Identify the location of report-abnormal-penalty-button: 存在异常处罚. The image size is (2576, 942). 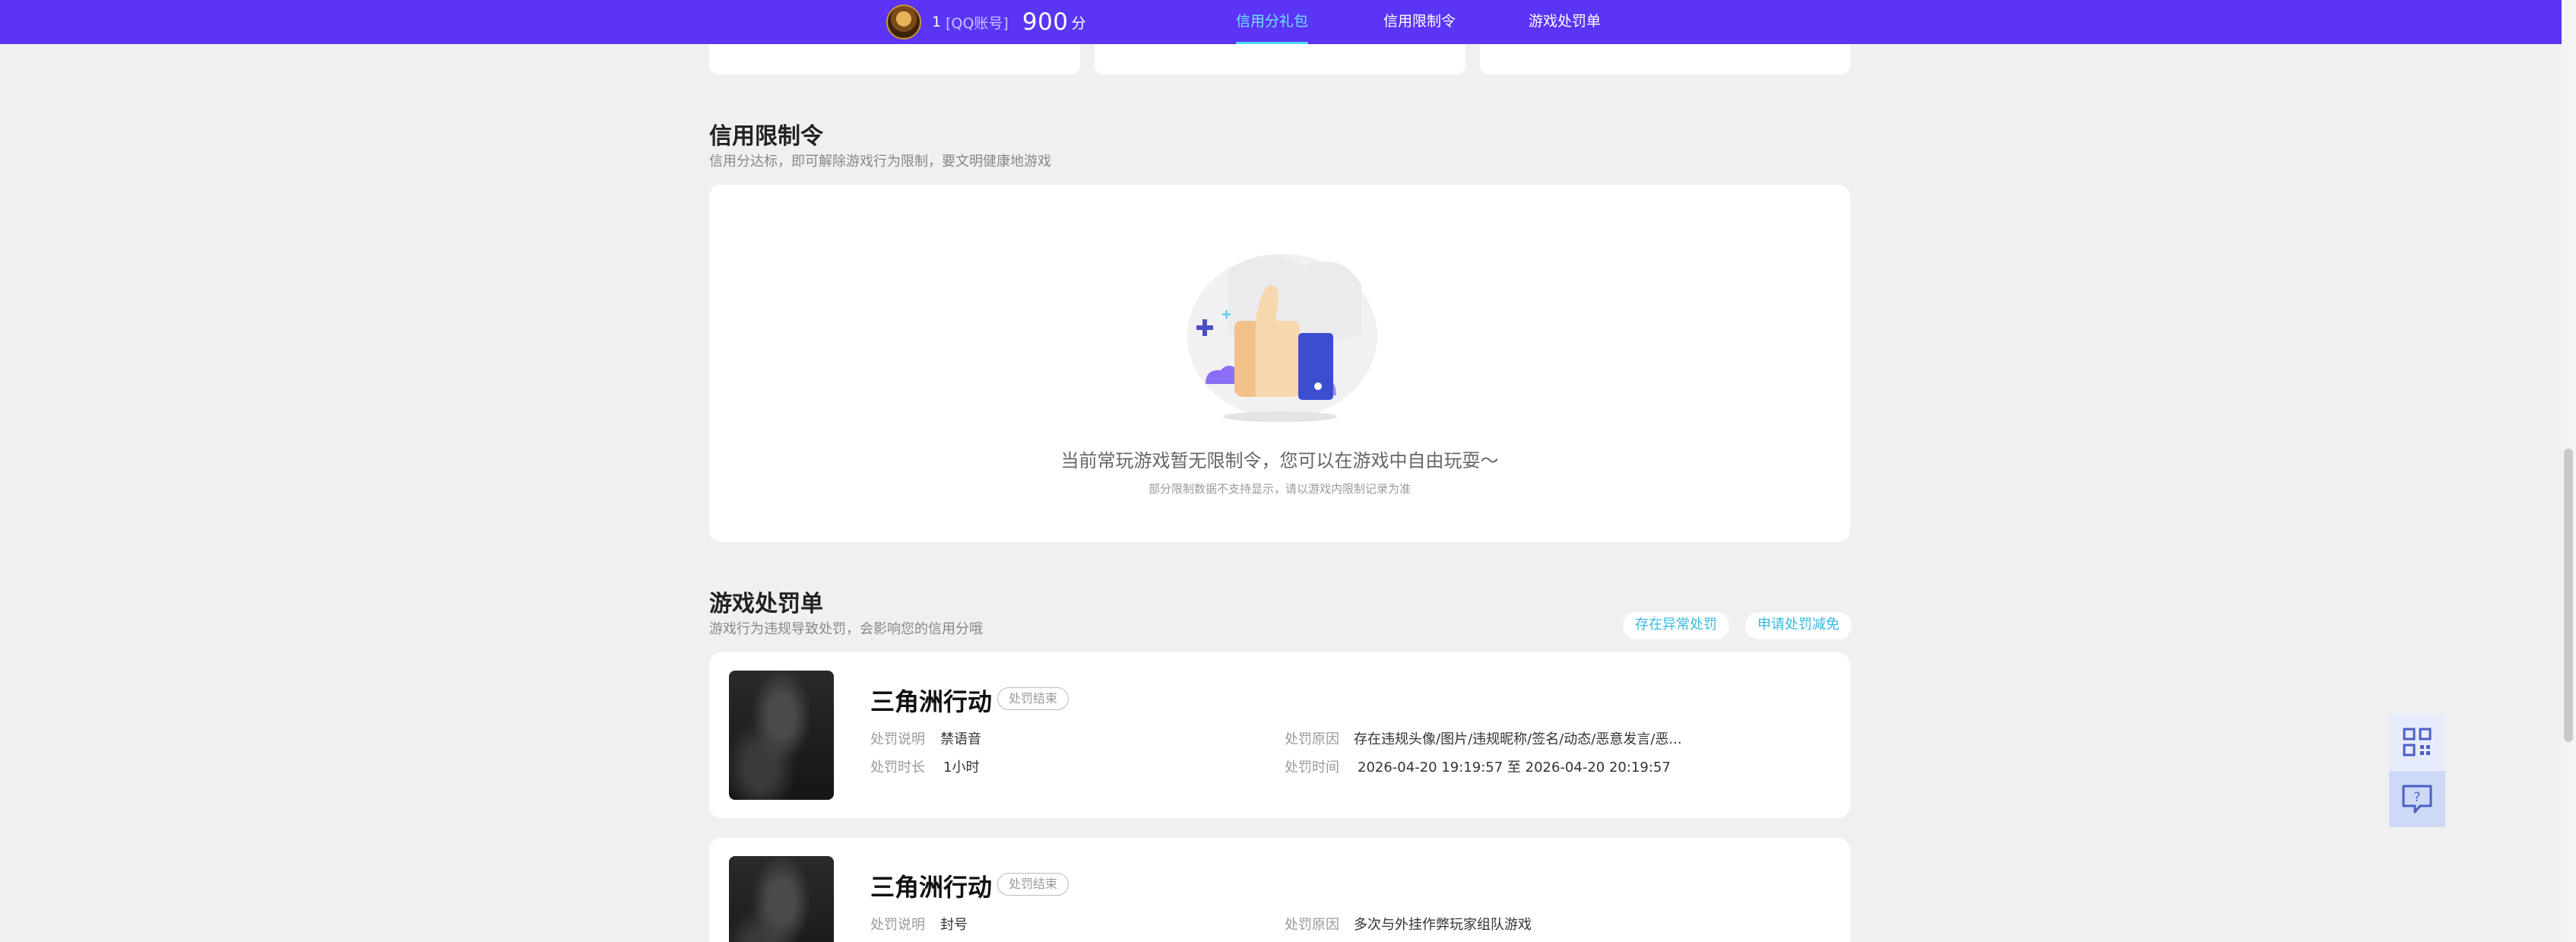
(1676, 625).